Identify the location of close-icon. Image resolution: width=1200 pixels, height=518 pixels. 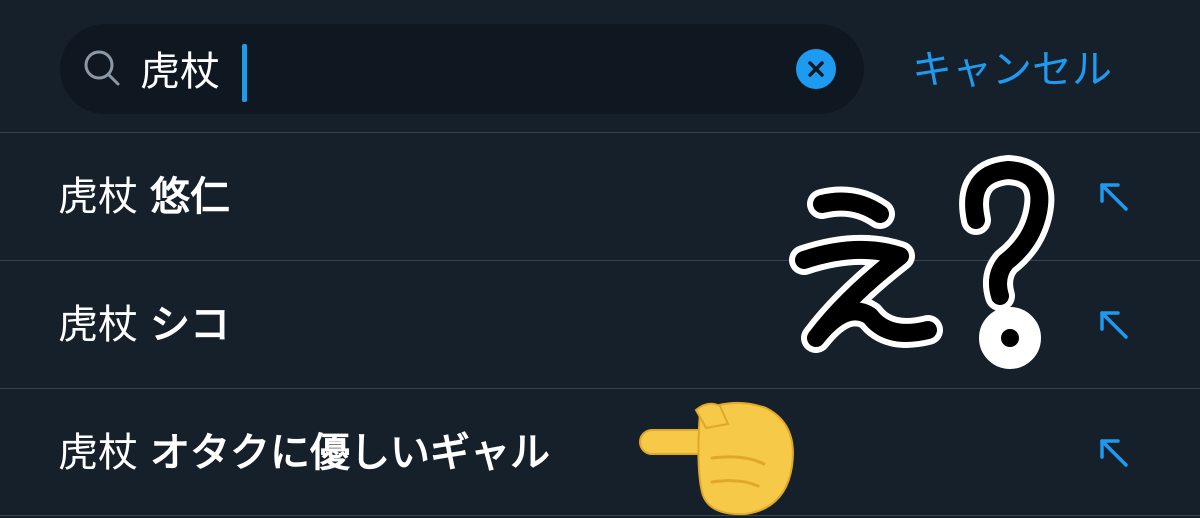
(816, 69).